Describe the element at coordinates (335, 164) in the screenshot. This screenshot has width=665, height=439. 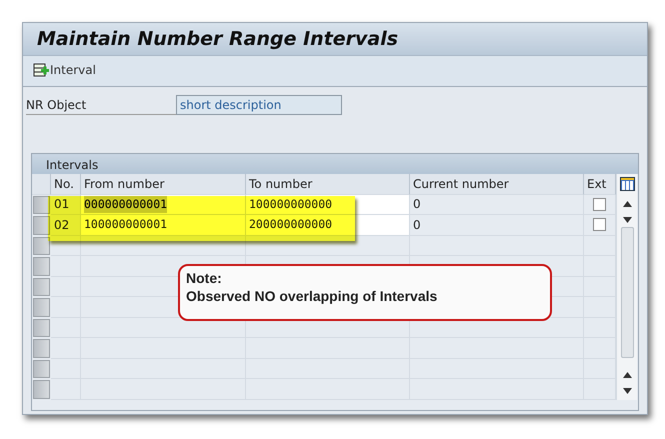
I see `table-title: Intervals` at that location.